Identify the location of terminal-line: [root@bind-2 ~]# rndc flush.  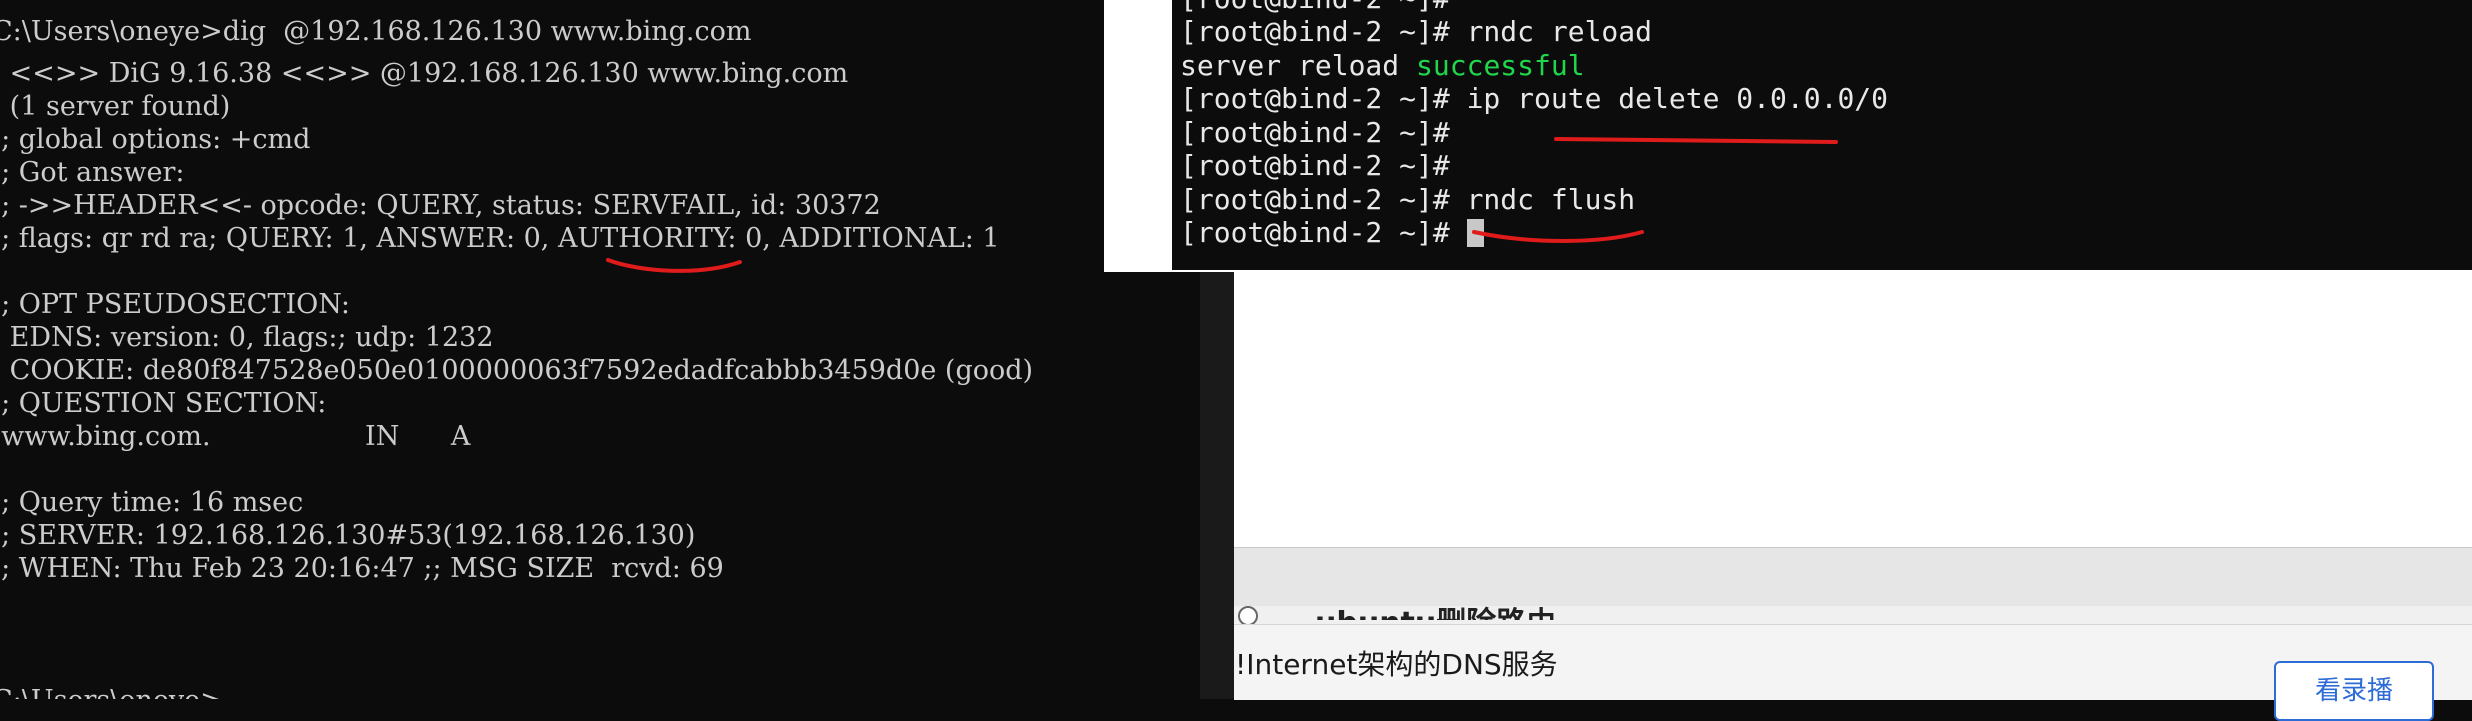
(1407, 200).